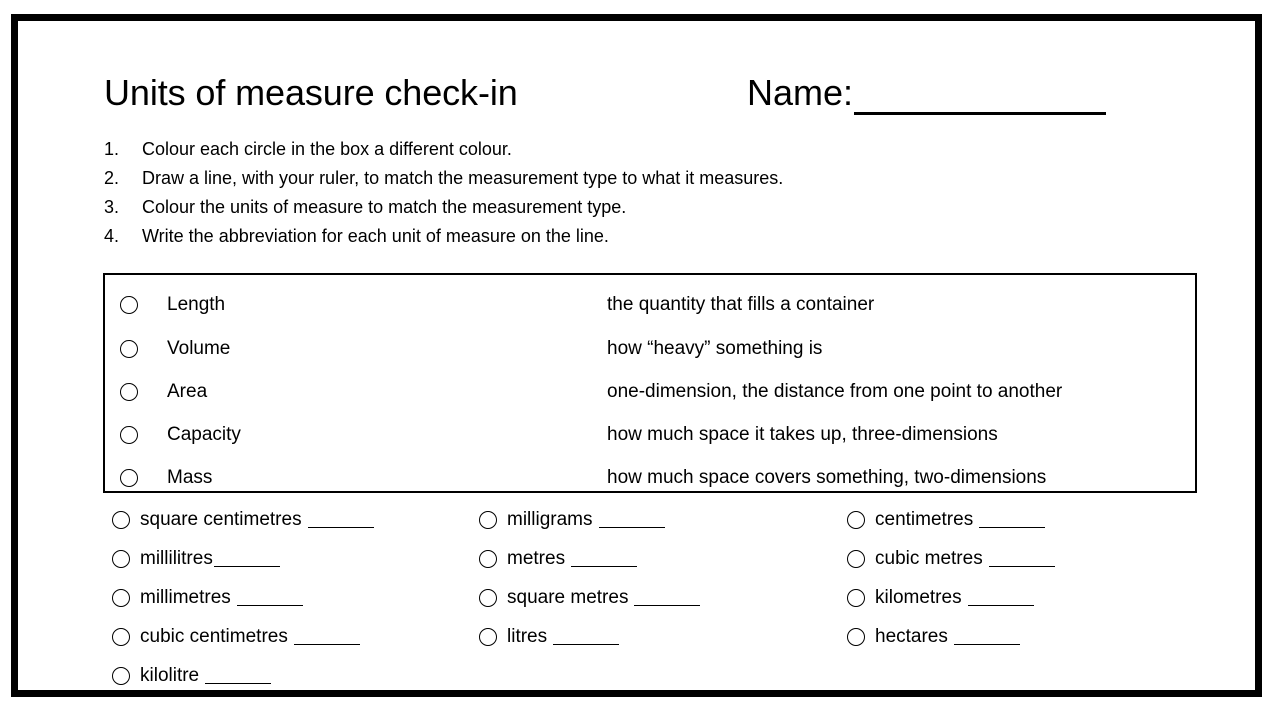 This screenshot has height=720, width=1280. I want to click on measurement-type-label: Volume, so click(199, 348).